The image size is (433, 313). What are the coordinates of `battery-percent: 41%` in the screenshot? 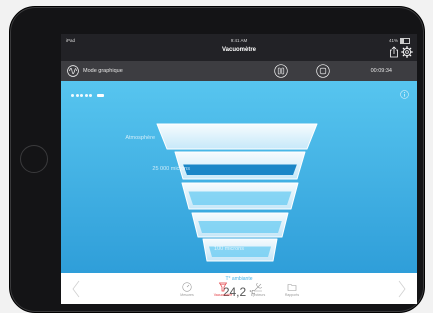 It's located at (393, 41).